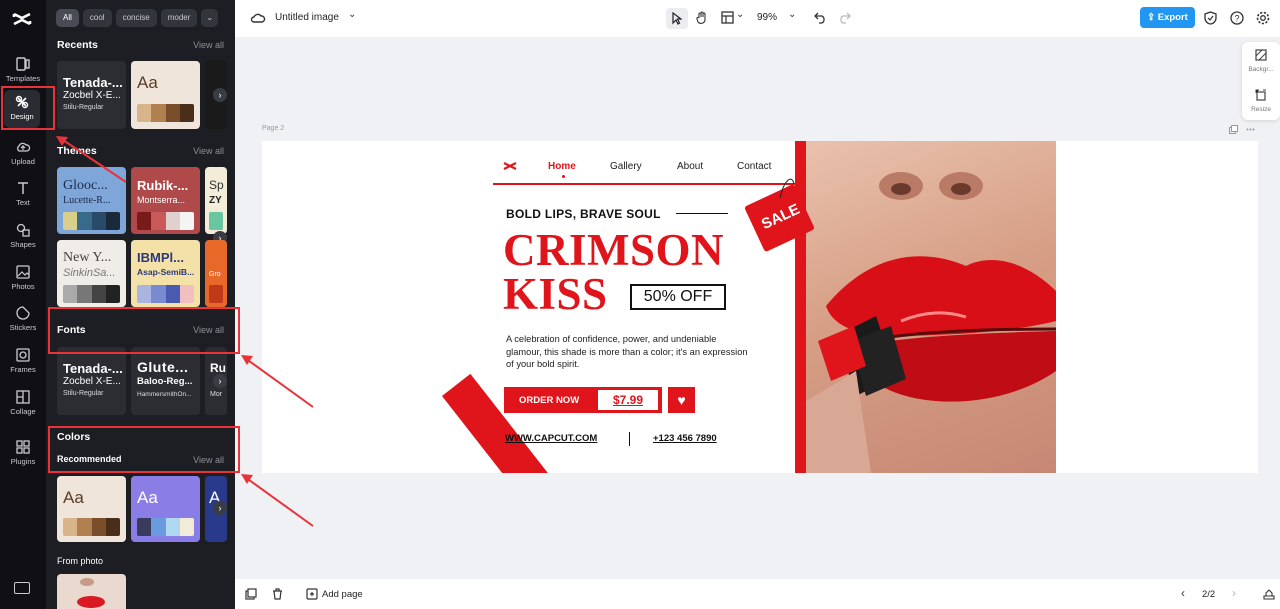 The height and width of the screenshot is (609, 1280). Describe the element at coordinates (185, 331) in the screenshot. I see `annotation-arrows` at that location.